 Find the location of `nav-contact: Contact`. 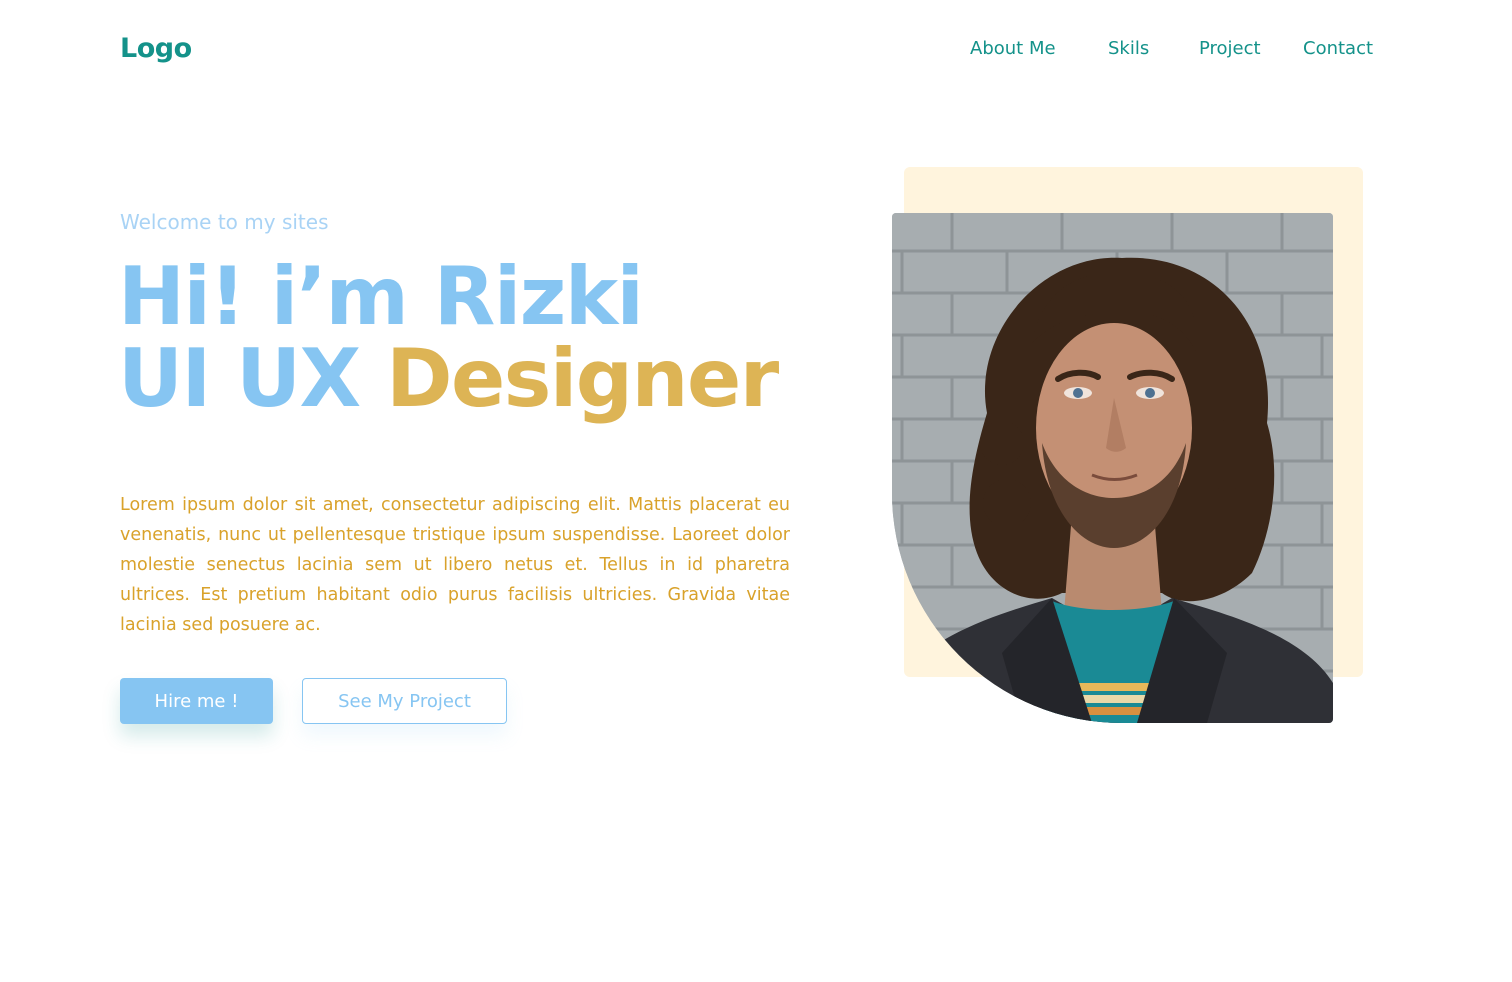

nav-contact: Contact is located at coordinates (1338, 49).